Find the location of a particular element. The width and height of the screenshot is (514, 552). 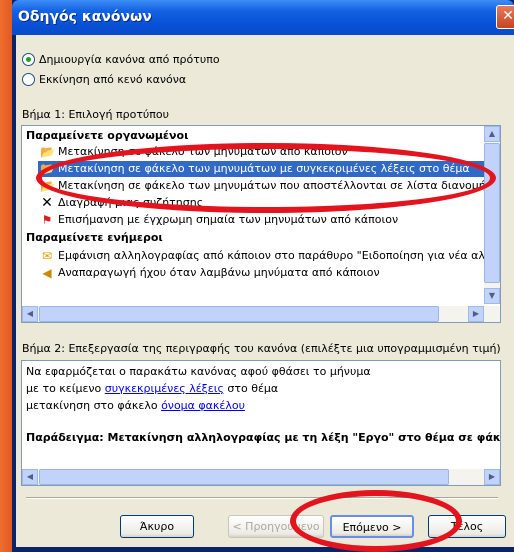

speaker-icon: ◀ is located at coordinates (47, 273).